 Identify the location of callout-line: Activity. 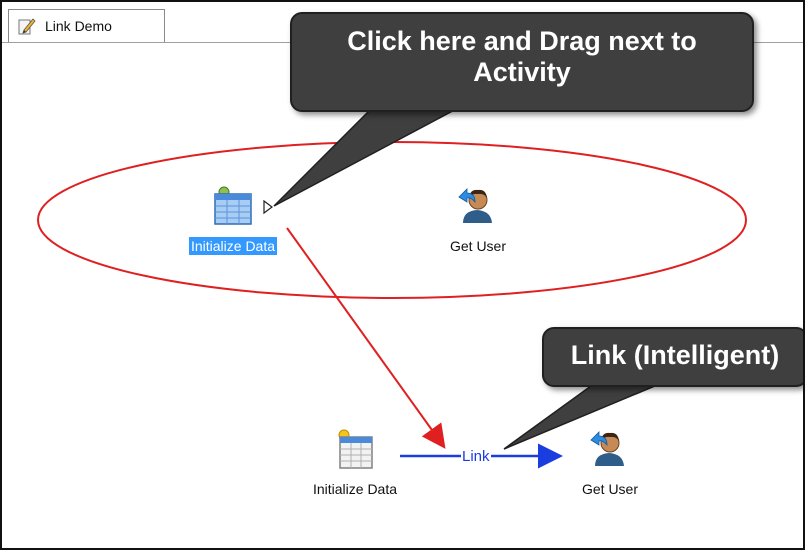
(522, 72).